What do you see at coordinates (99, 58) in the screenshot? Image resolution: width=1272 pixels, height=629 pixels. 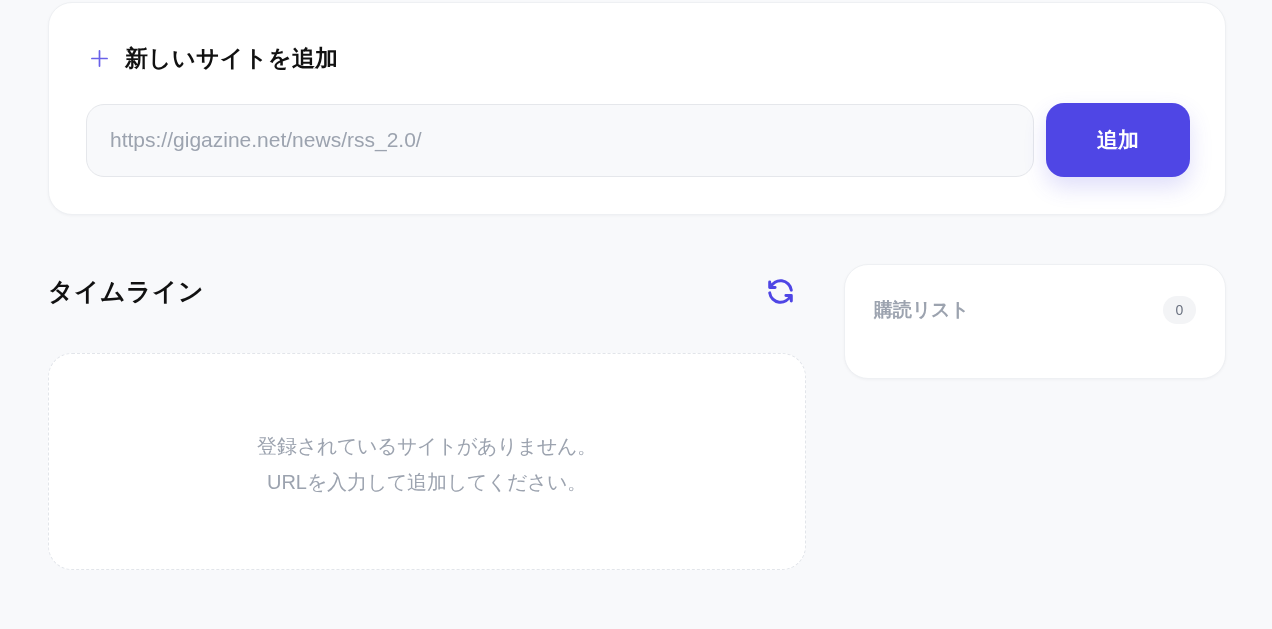 I see `plus-icon` at bounding box center [99, 58].